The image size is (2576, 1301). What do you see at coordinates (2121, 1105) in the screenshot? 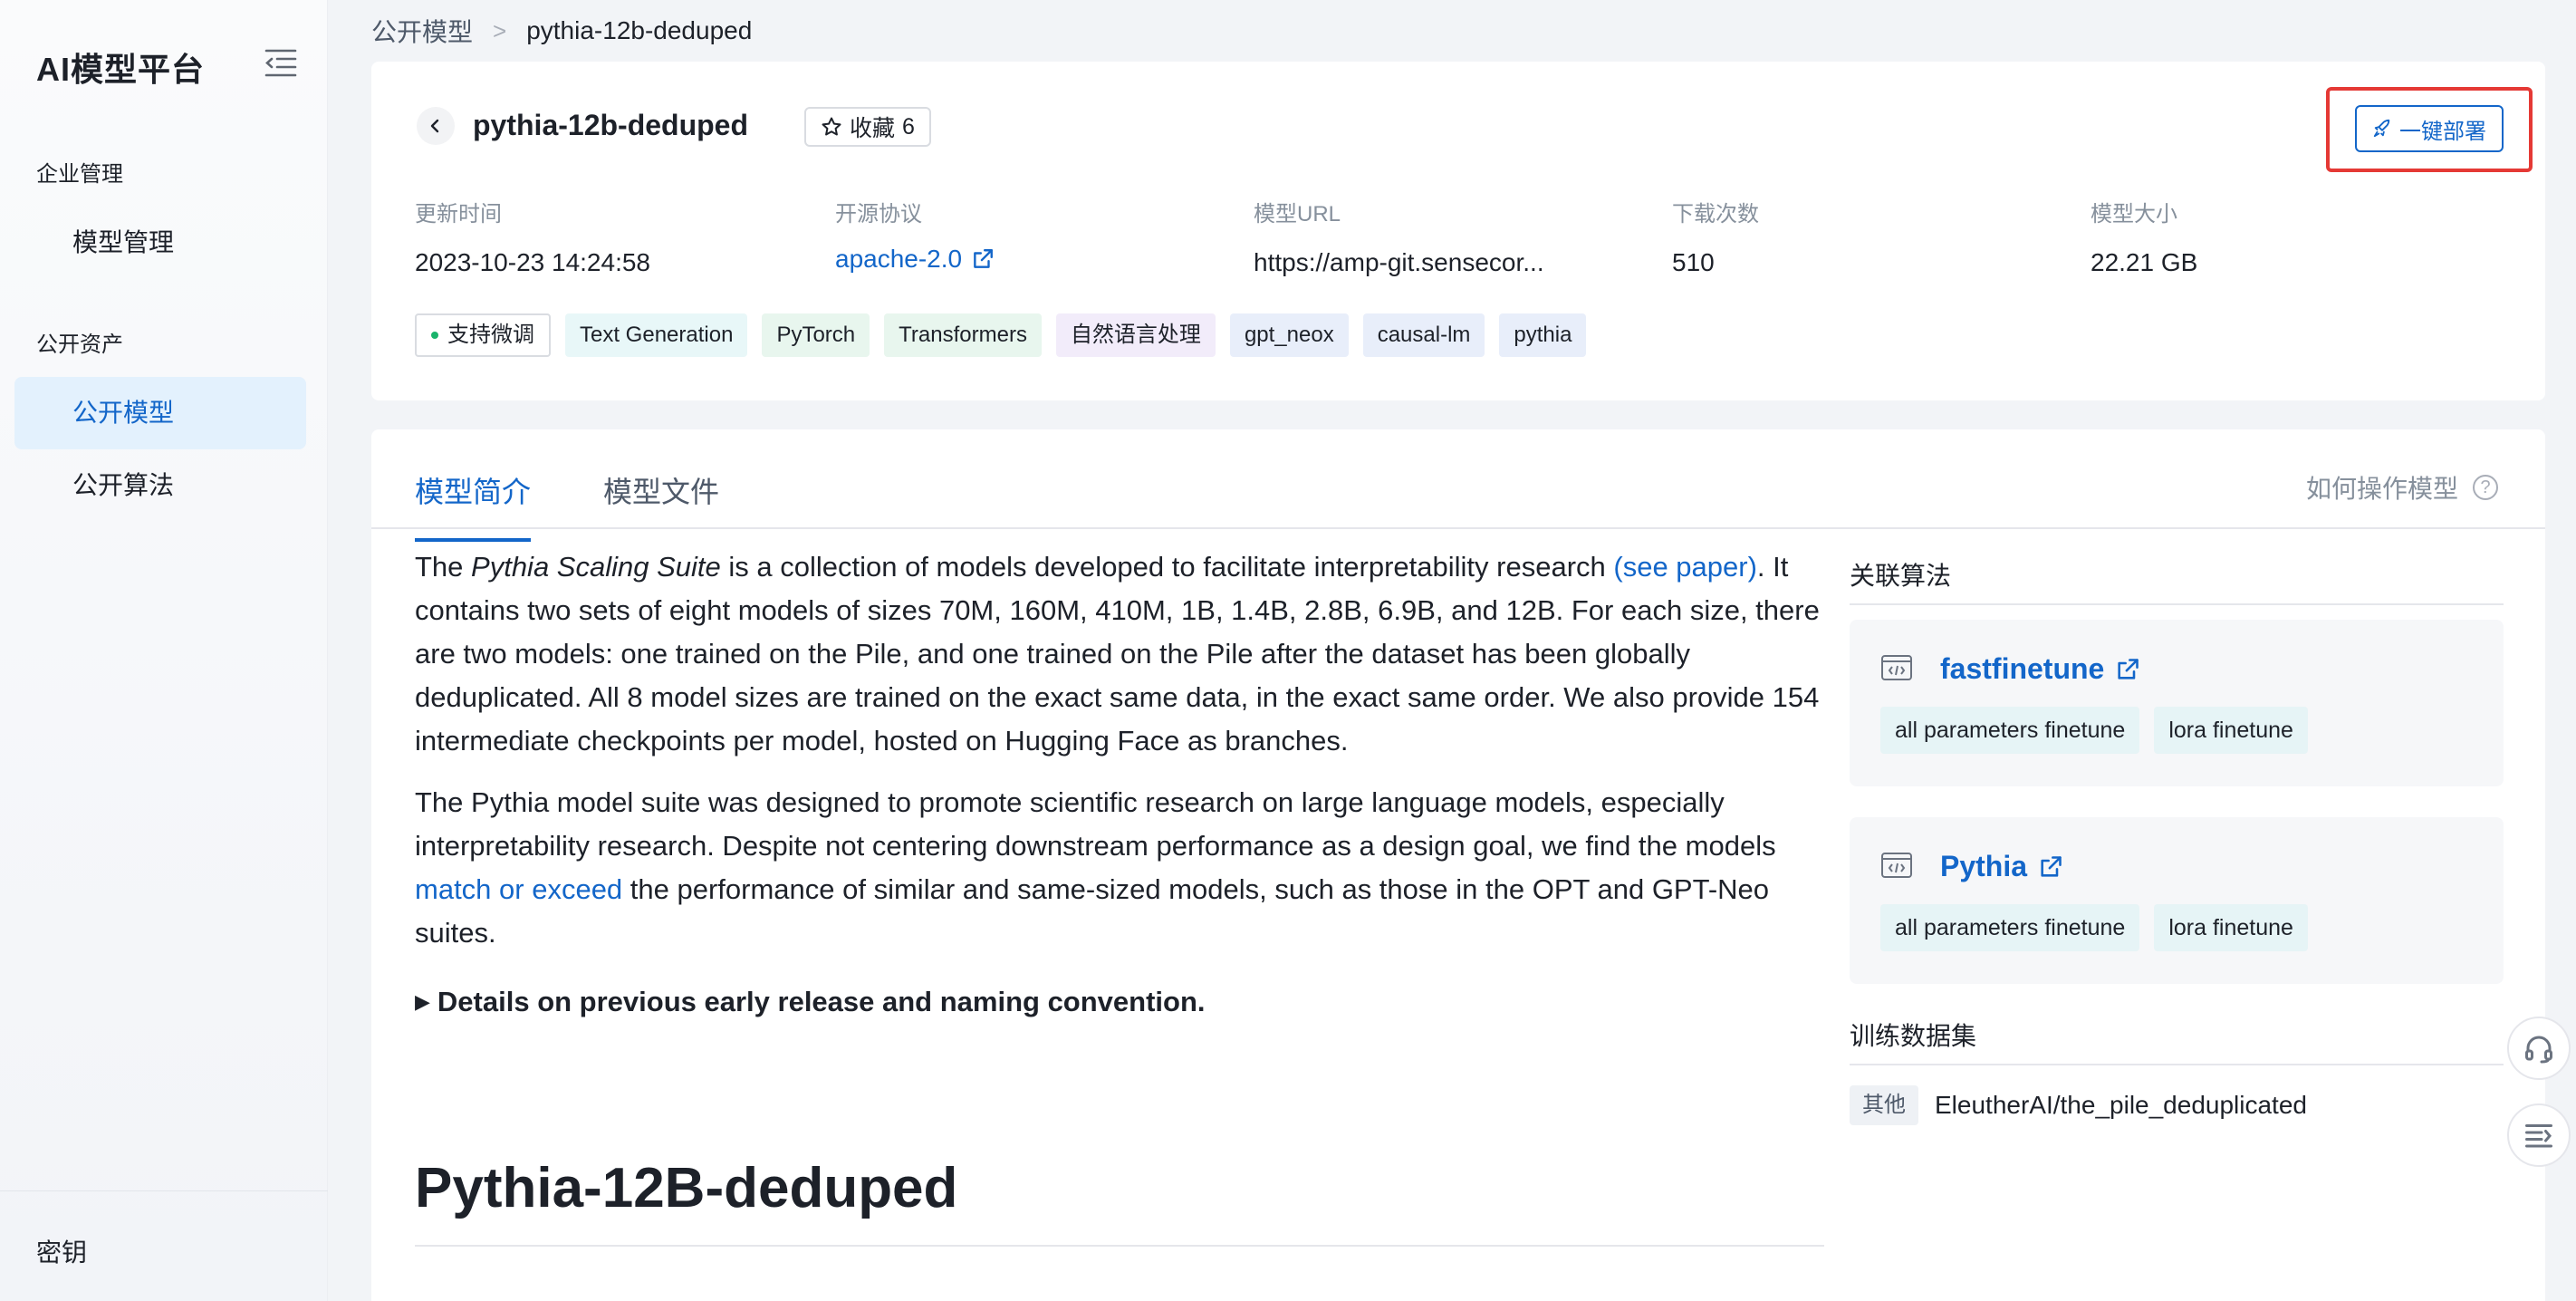
I see `dataset-name: EleutherAI/the_pile_deduplicated` at bounding box center [2121, 1105].